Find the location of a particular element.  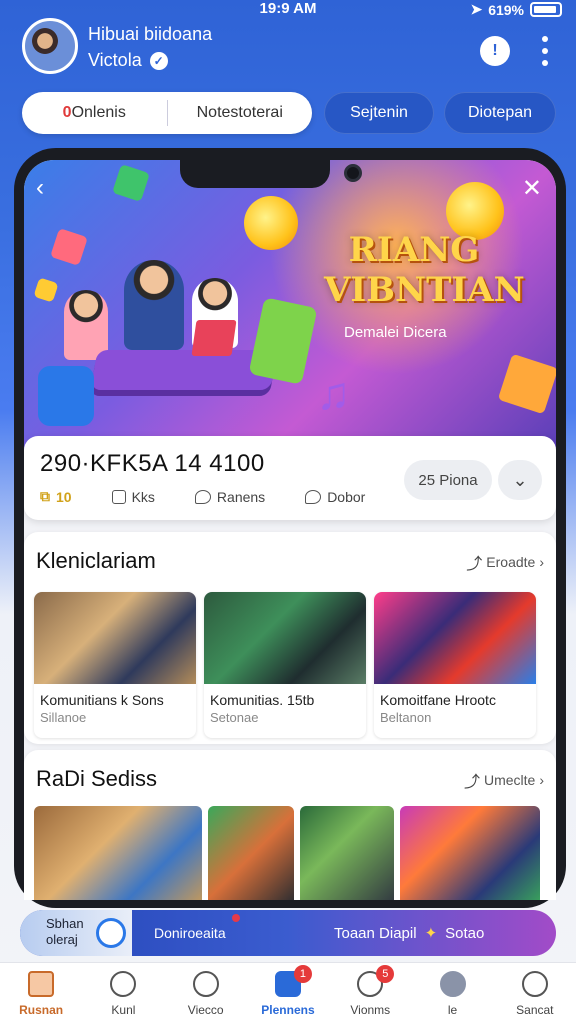

sparkle-icon: ✦ is located at coordinates (431, 933).